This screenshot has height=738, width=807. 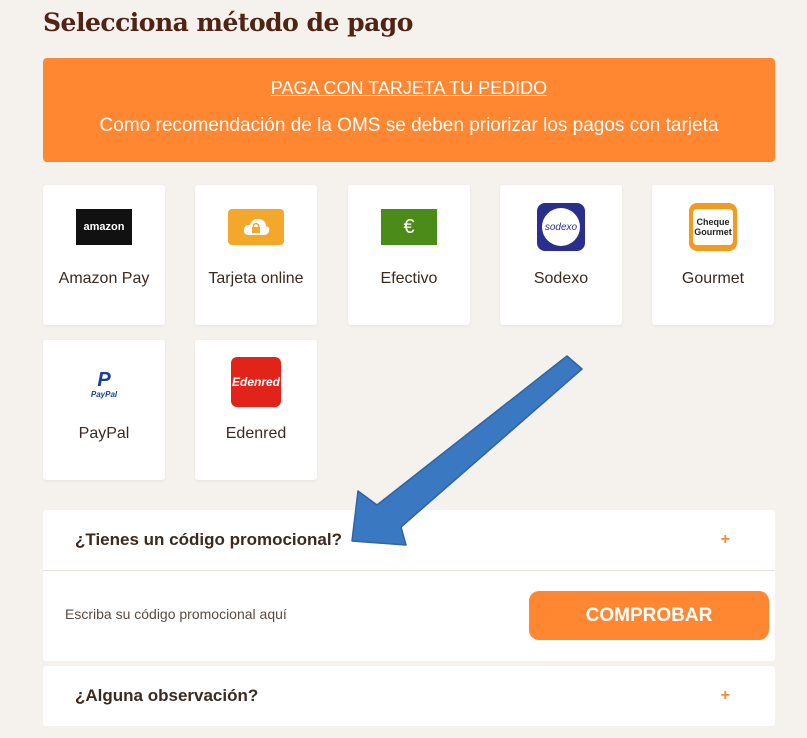 I want to click on promo-code-row: COMPROBAR, so click(x=409, y=616).